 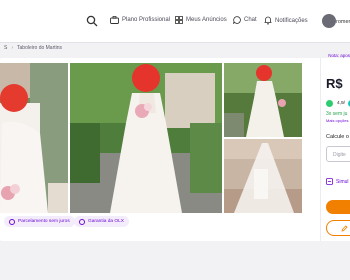 What do you see at coordinates (44, 221) in the screenshot?
I see `badge-label: Parcelamento sem juros` at bounding box center [44, 221].